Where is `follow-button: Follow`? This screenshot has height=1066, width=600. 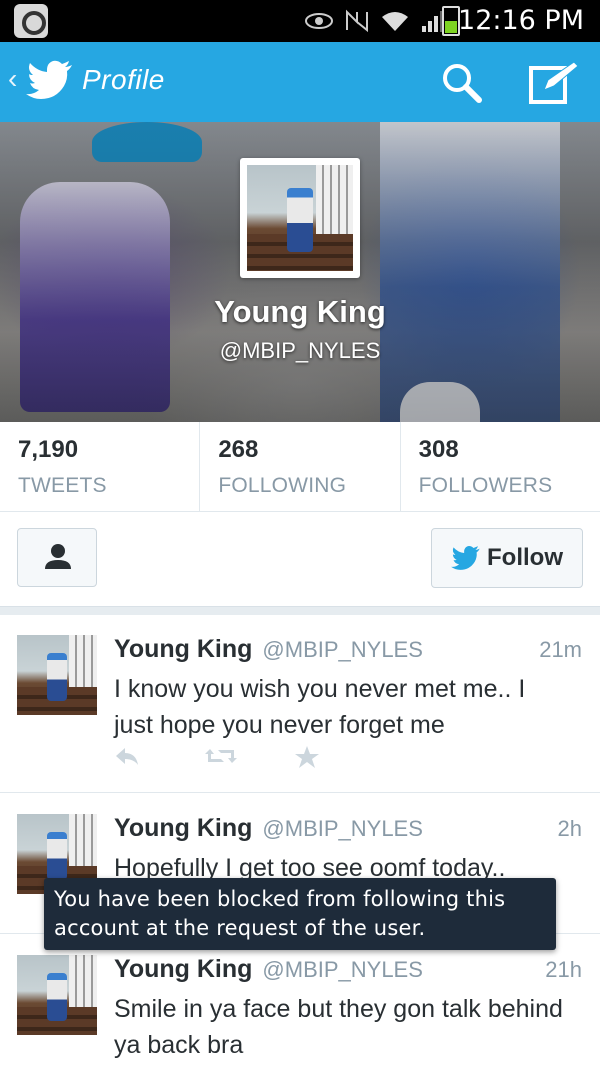 follow-button: Follow is located at coordinates (507, 558).